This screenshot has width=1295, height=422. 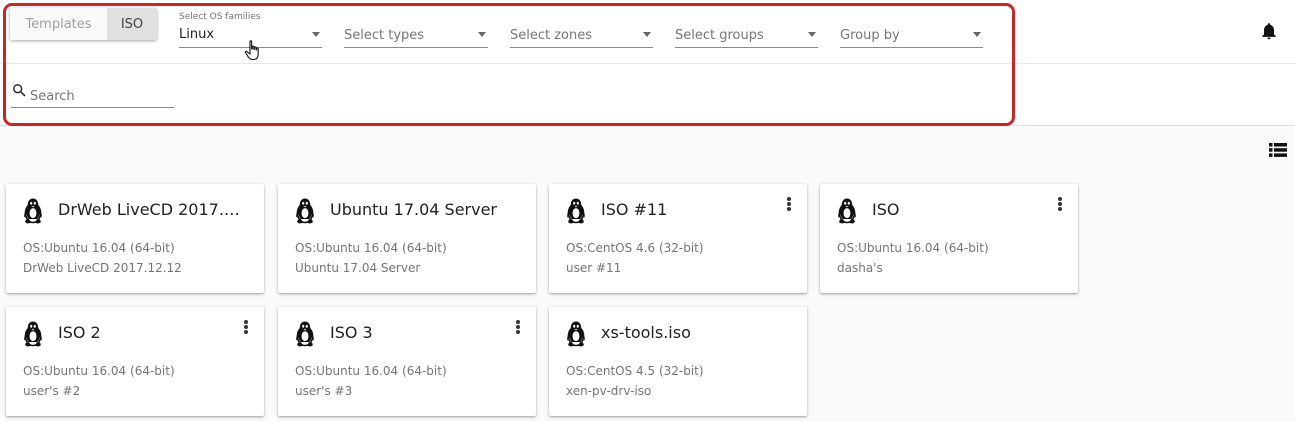 What do you see at coordinates (719, 35) in the screenshot?
I see `groups-placeholder: Select groups` at bounding box center [719, 35].